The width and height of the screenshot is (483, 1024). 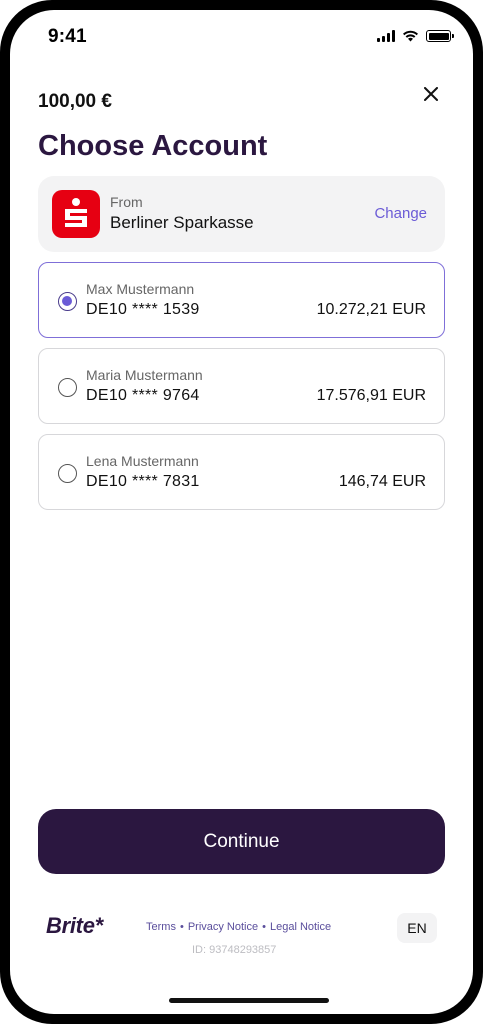 I want to click on bank-name: Berliner Sparkasse, so click(x=182, y=222).